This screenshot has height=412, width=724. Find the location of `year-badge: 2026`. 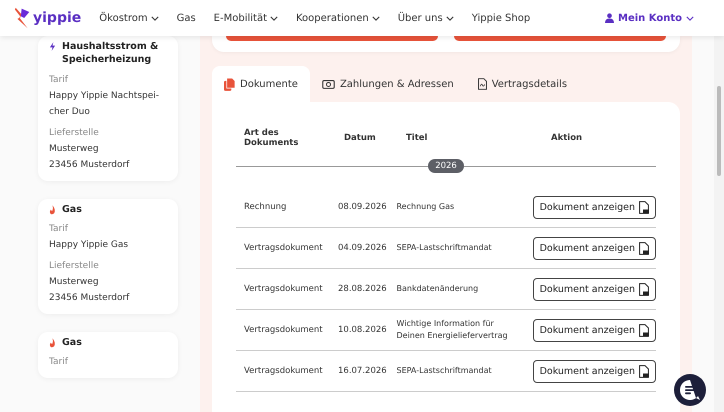

year-badge: 2026 is located at coordinates (446, 166).